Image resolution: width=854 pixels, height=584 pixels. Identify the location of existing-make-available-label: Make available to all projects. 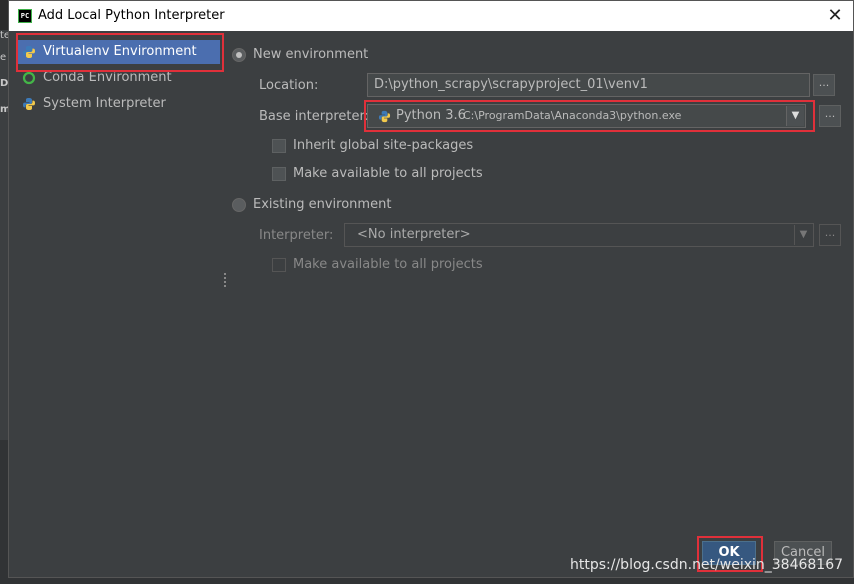
(388, 264).